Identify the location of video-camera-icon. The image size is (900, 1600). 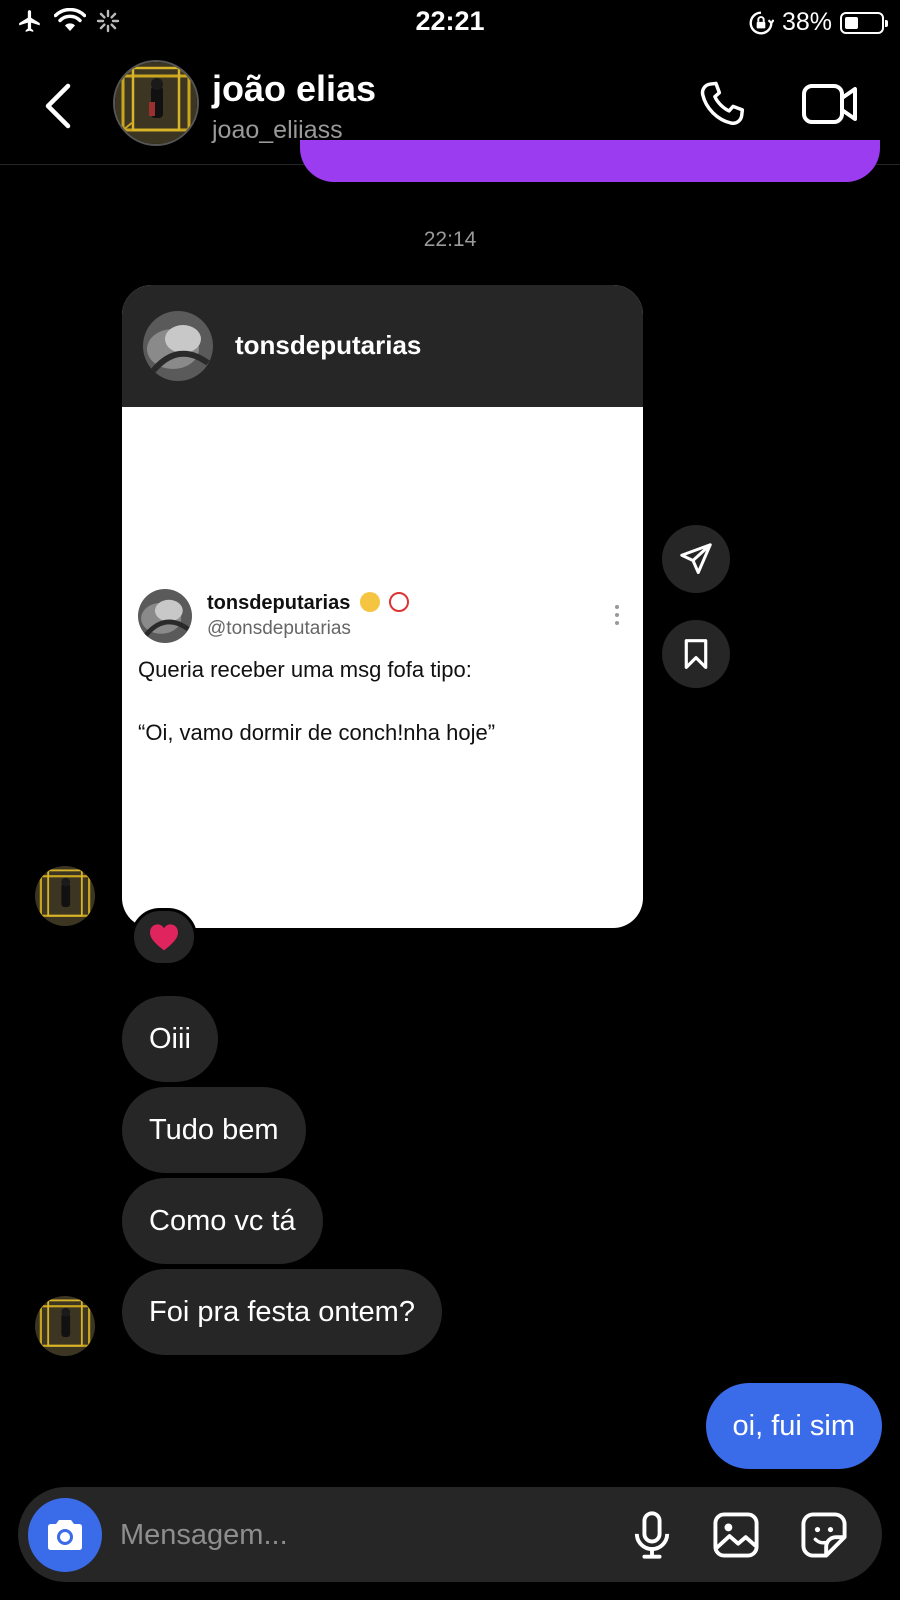
(829, 104).